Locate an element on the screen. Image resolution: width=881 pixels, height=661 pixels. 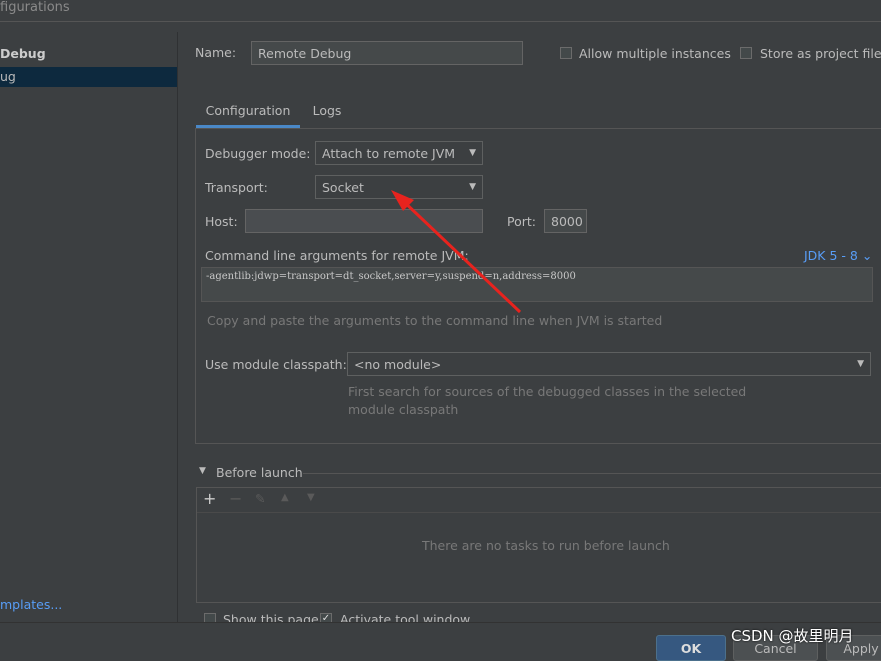
arrow-shaft is located at coordinates (460, 255).